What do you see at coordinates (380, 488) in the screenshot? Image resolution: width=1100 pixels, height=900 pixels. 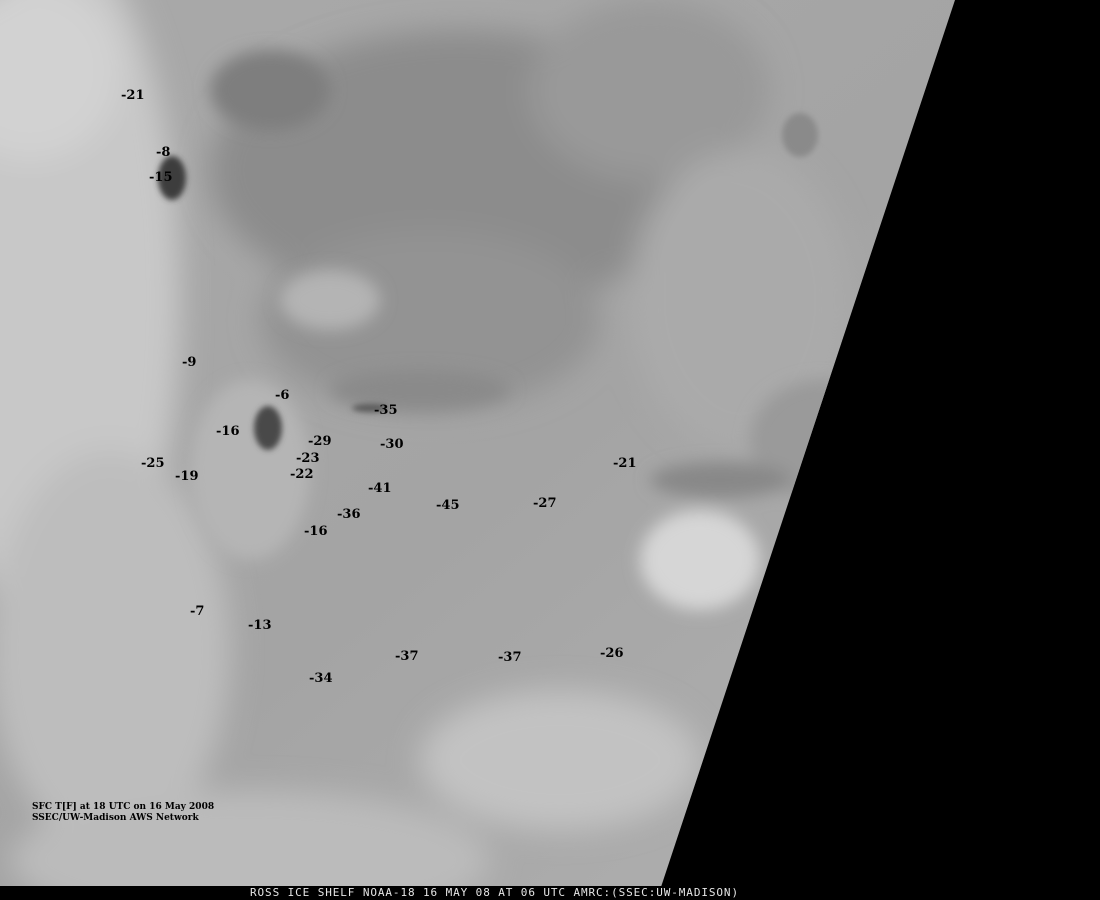 I see `temp-label: -41` at bounding box center [380, 488].